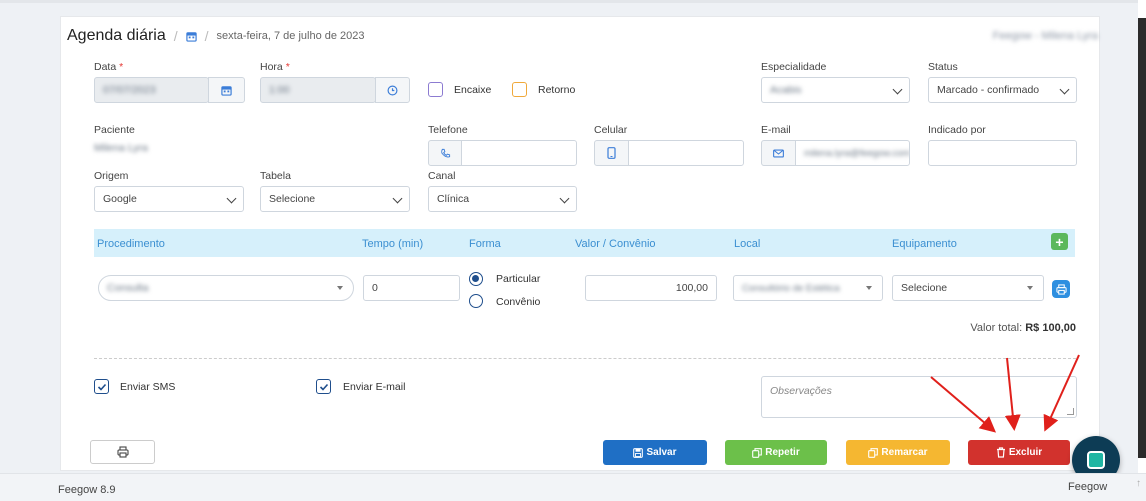  I want to click on delete-button: Excluir, so click(1019, 452).